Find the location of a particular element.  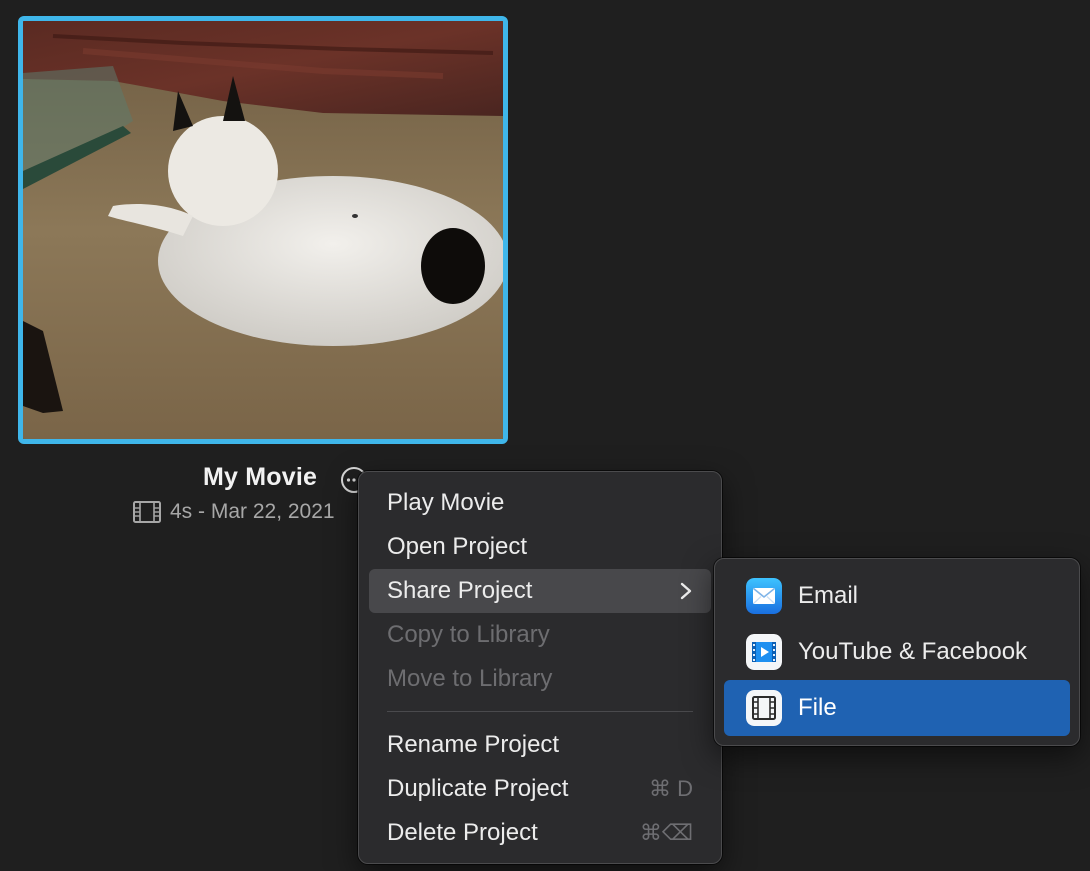

submenu-item-email: Email is located at coordinates (897, 596).